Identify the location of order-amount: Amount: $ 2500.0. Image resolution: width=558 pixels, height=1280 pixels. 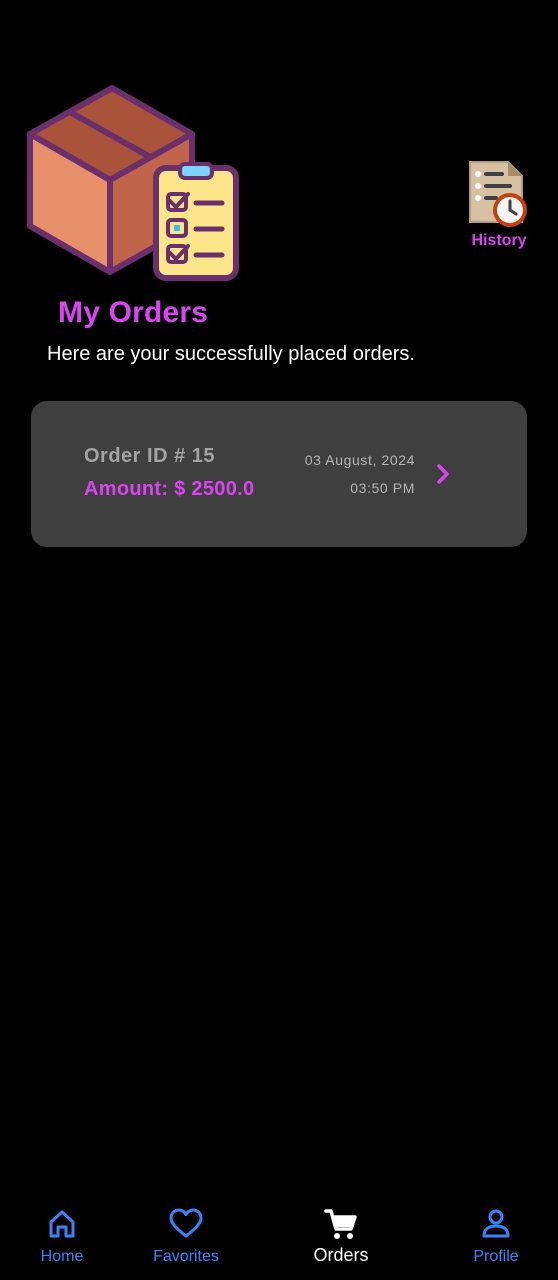
(169, 489).